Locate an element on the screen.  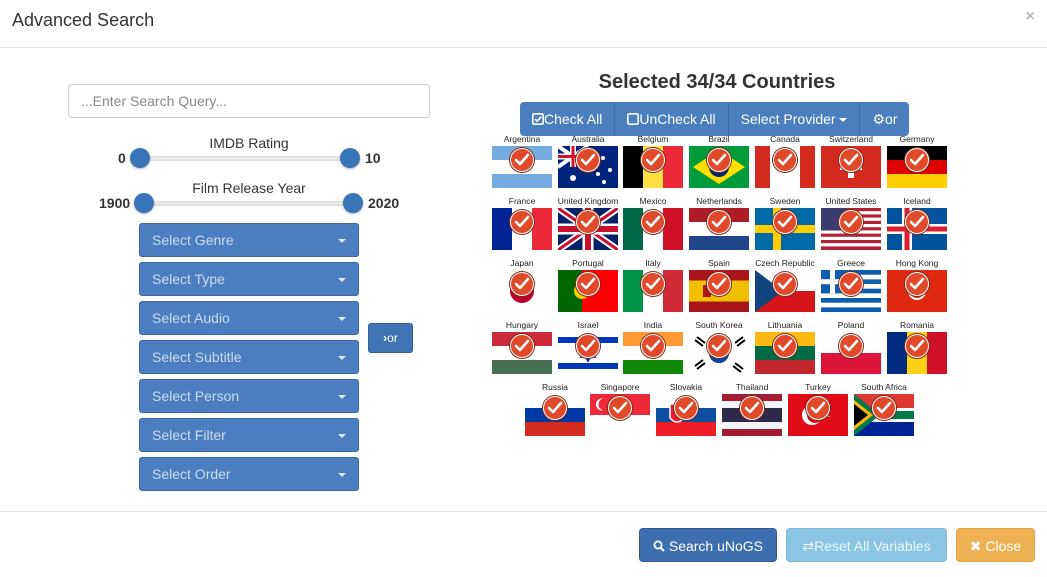
country-name-label: Thailand is located at coordinates (752, 387).